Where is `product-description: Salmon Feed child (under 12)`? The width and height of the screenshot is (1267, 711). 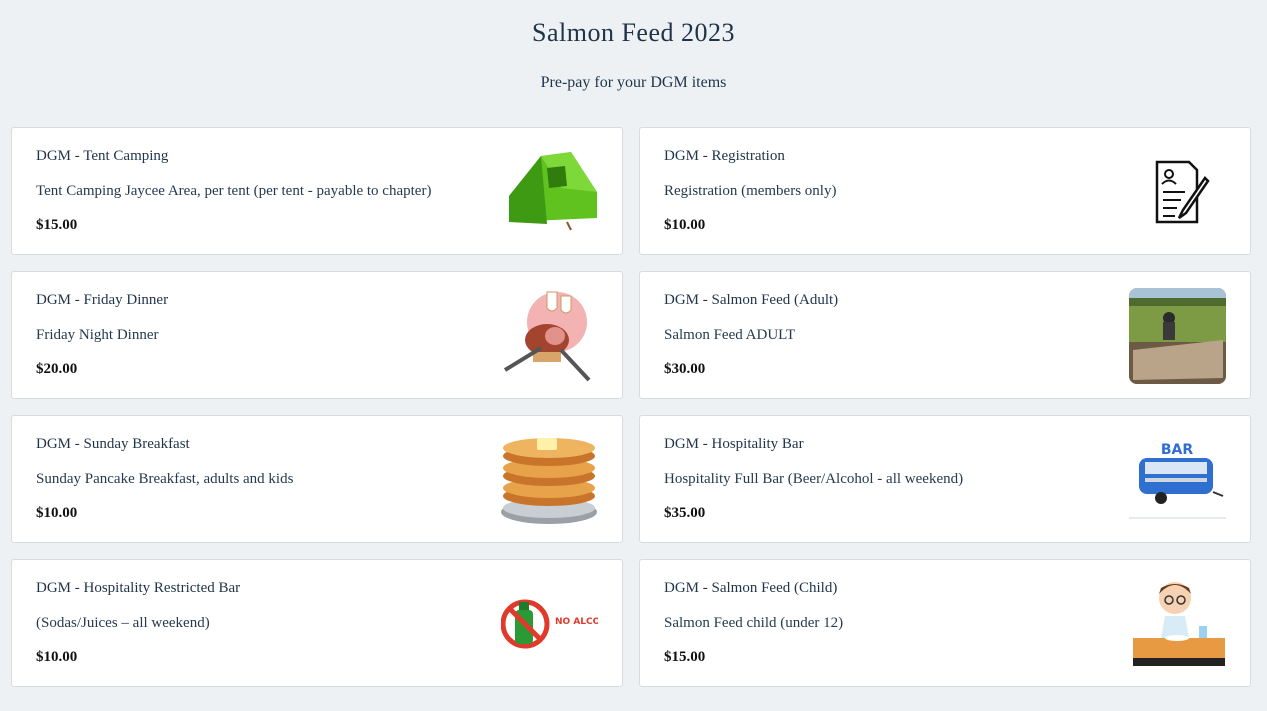
product-description: Salmon Feed child (under 12) is located at coordinates (754, 623).